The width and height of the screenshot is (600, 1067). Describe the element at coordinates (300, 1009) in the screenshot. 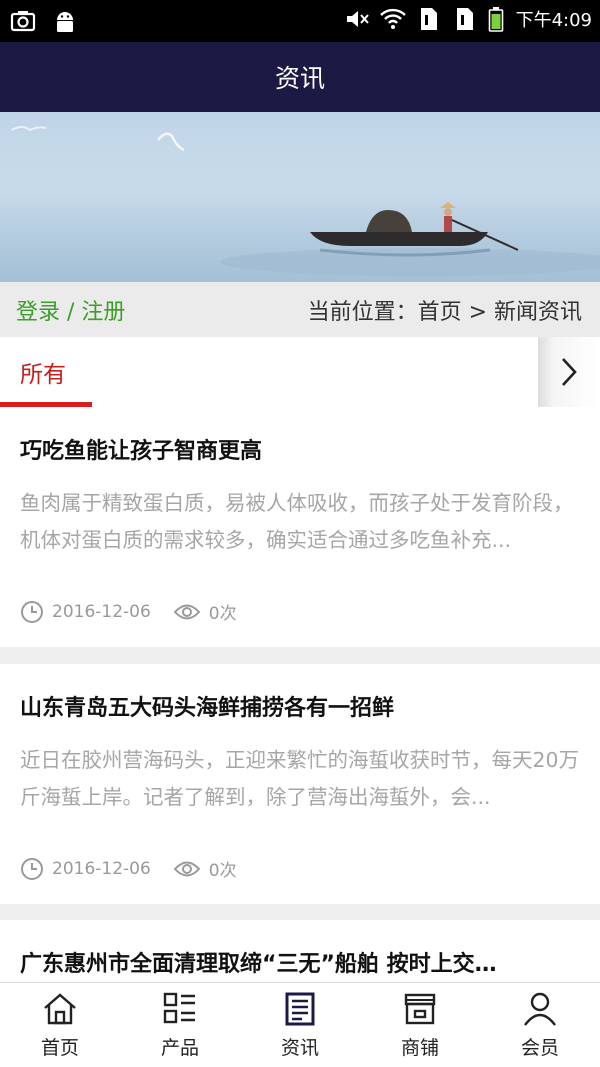

I see `document-icon` at that location.